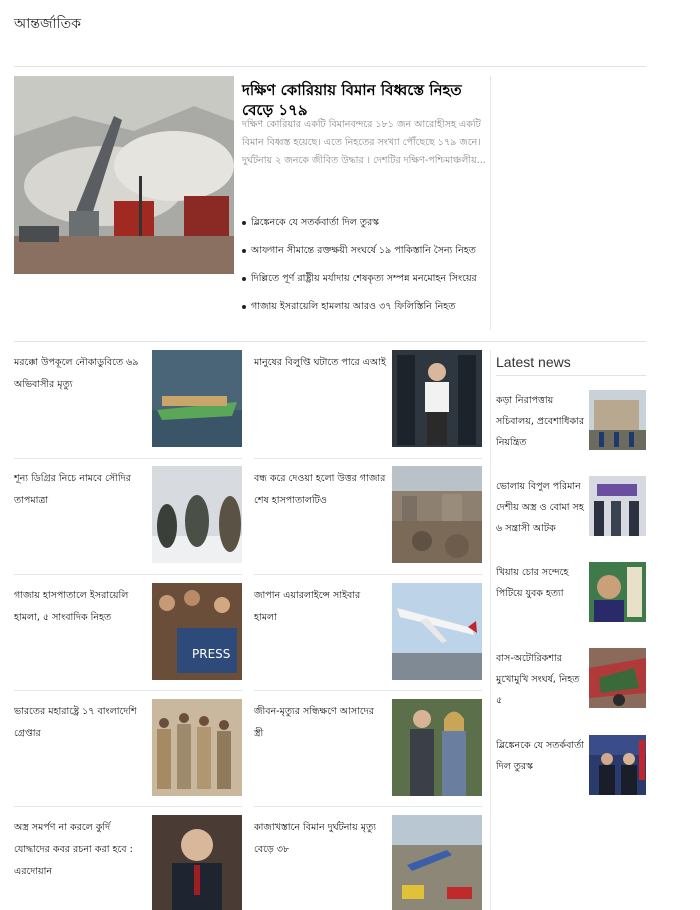 The height and width of the screenshot is (910, 700). I want to click on latest-news-heading: Latest news, so click(533, 362).